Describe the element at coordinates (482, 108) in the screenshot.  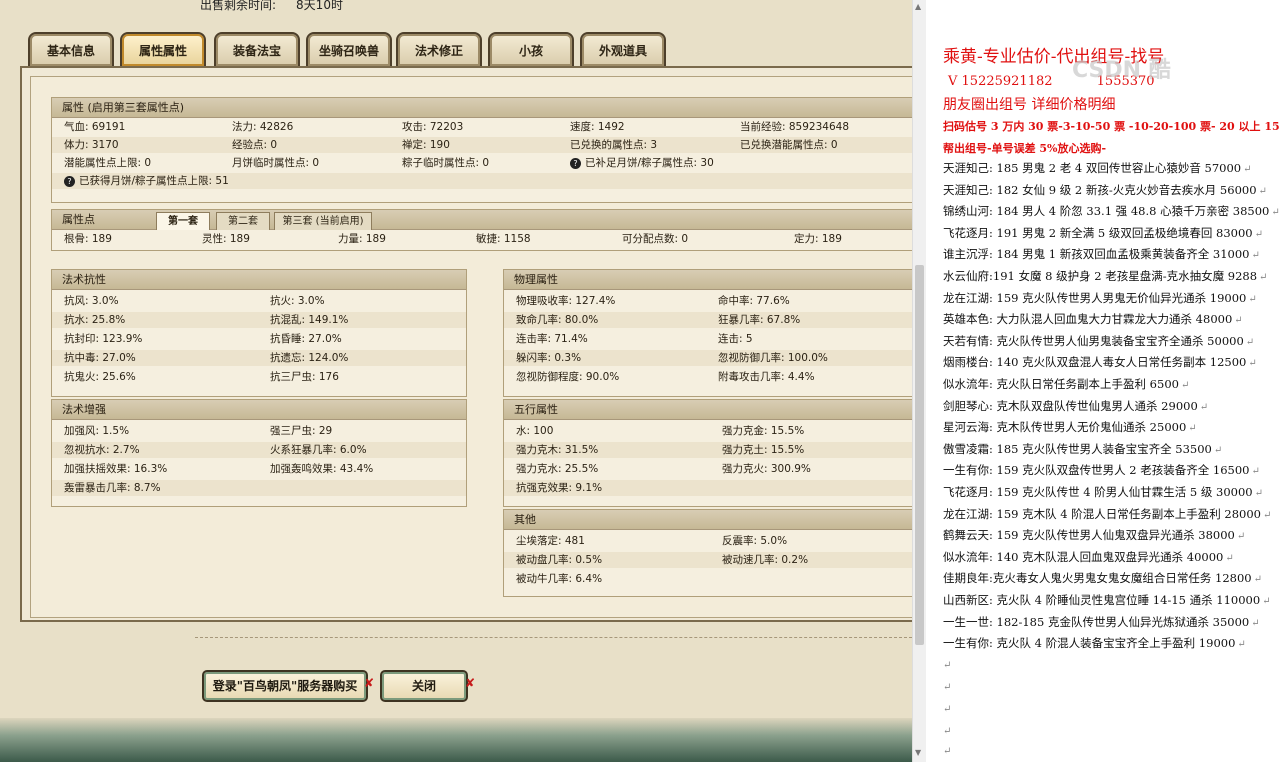
I see `attributes-title: 属性 (启用第三套属性点)` at that location.